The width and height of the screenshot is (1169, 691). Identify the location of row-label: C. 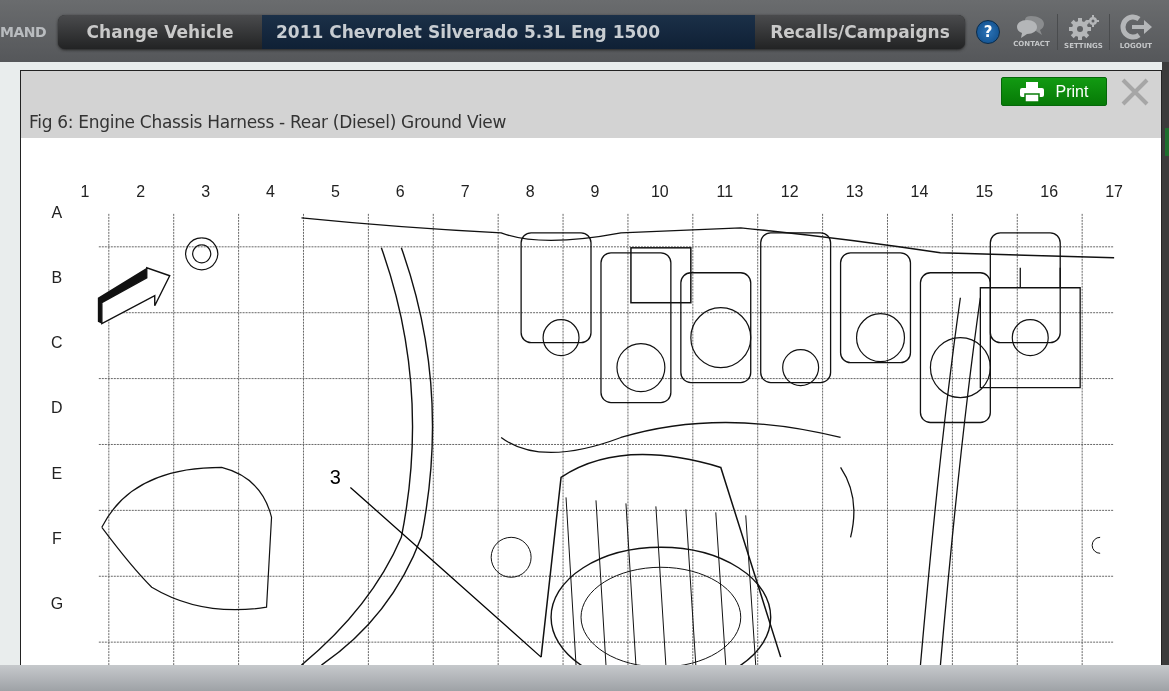
(57, 343).